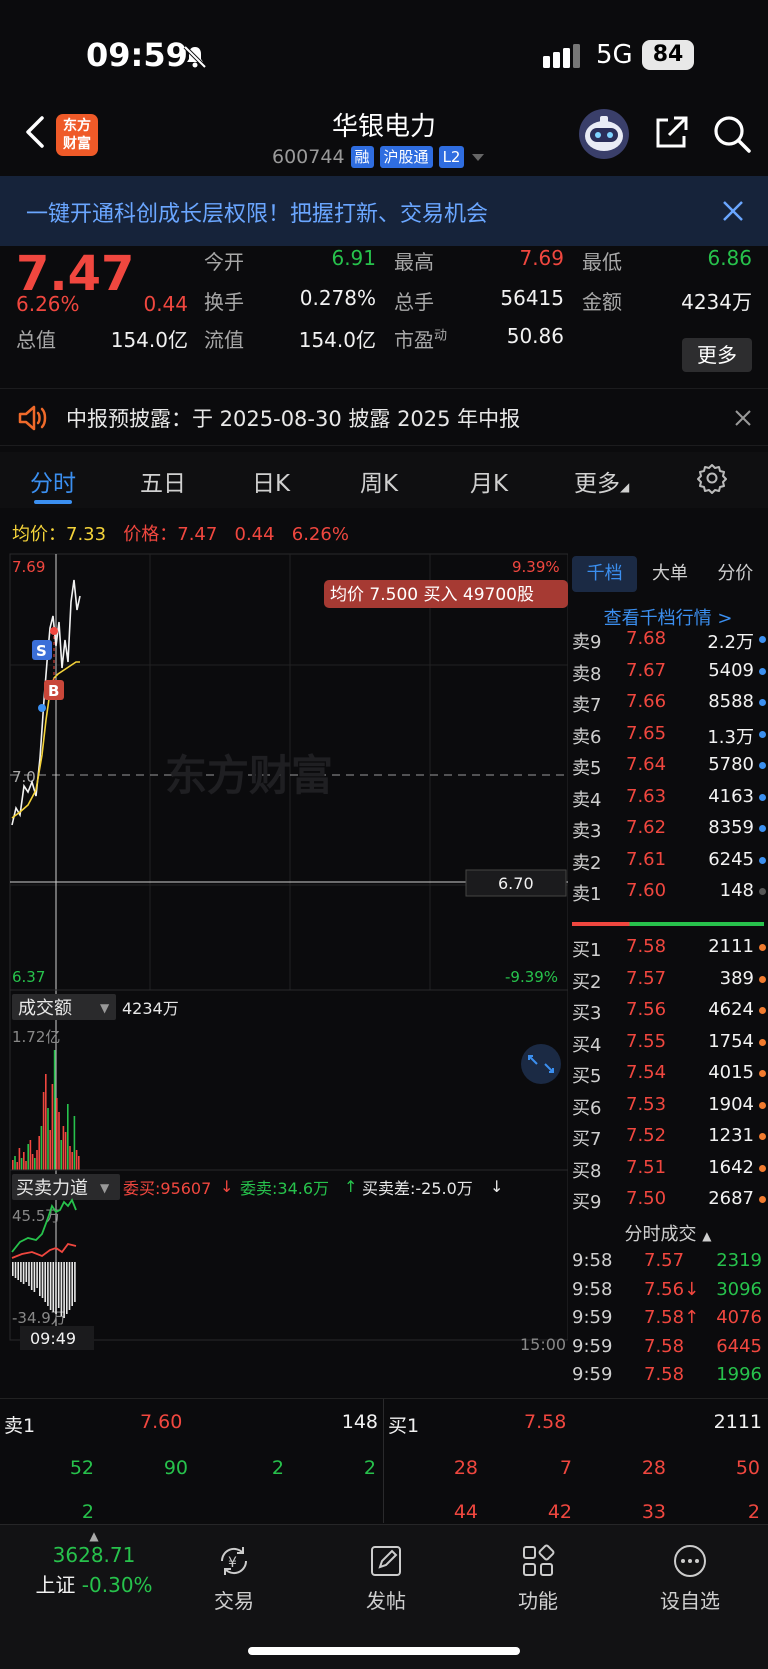  Describe the element at coordinates (670, 1168) in the screenshot. I see `bid-row: 买8 7.51 1642` at that location.